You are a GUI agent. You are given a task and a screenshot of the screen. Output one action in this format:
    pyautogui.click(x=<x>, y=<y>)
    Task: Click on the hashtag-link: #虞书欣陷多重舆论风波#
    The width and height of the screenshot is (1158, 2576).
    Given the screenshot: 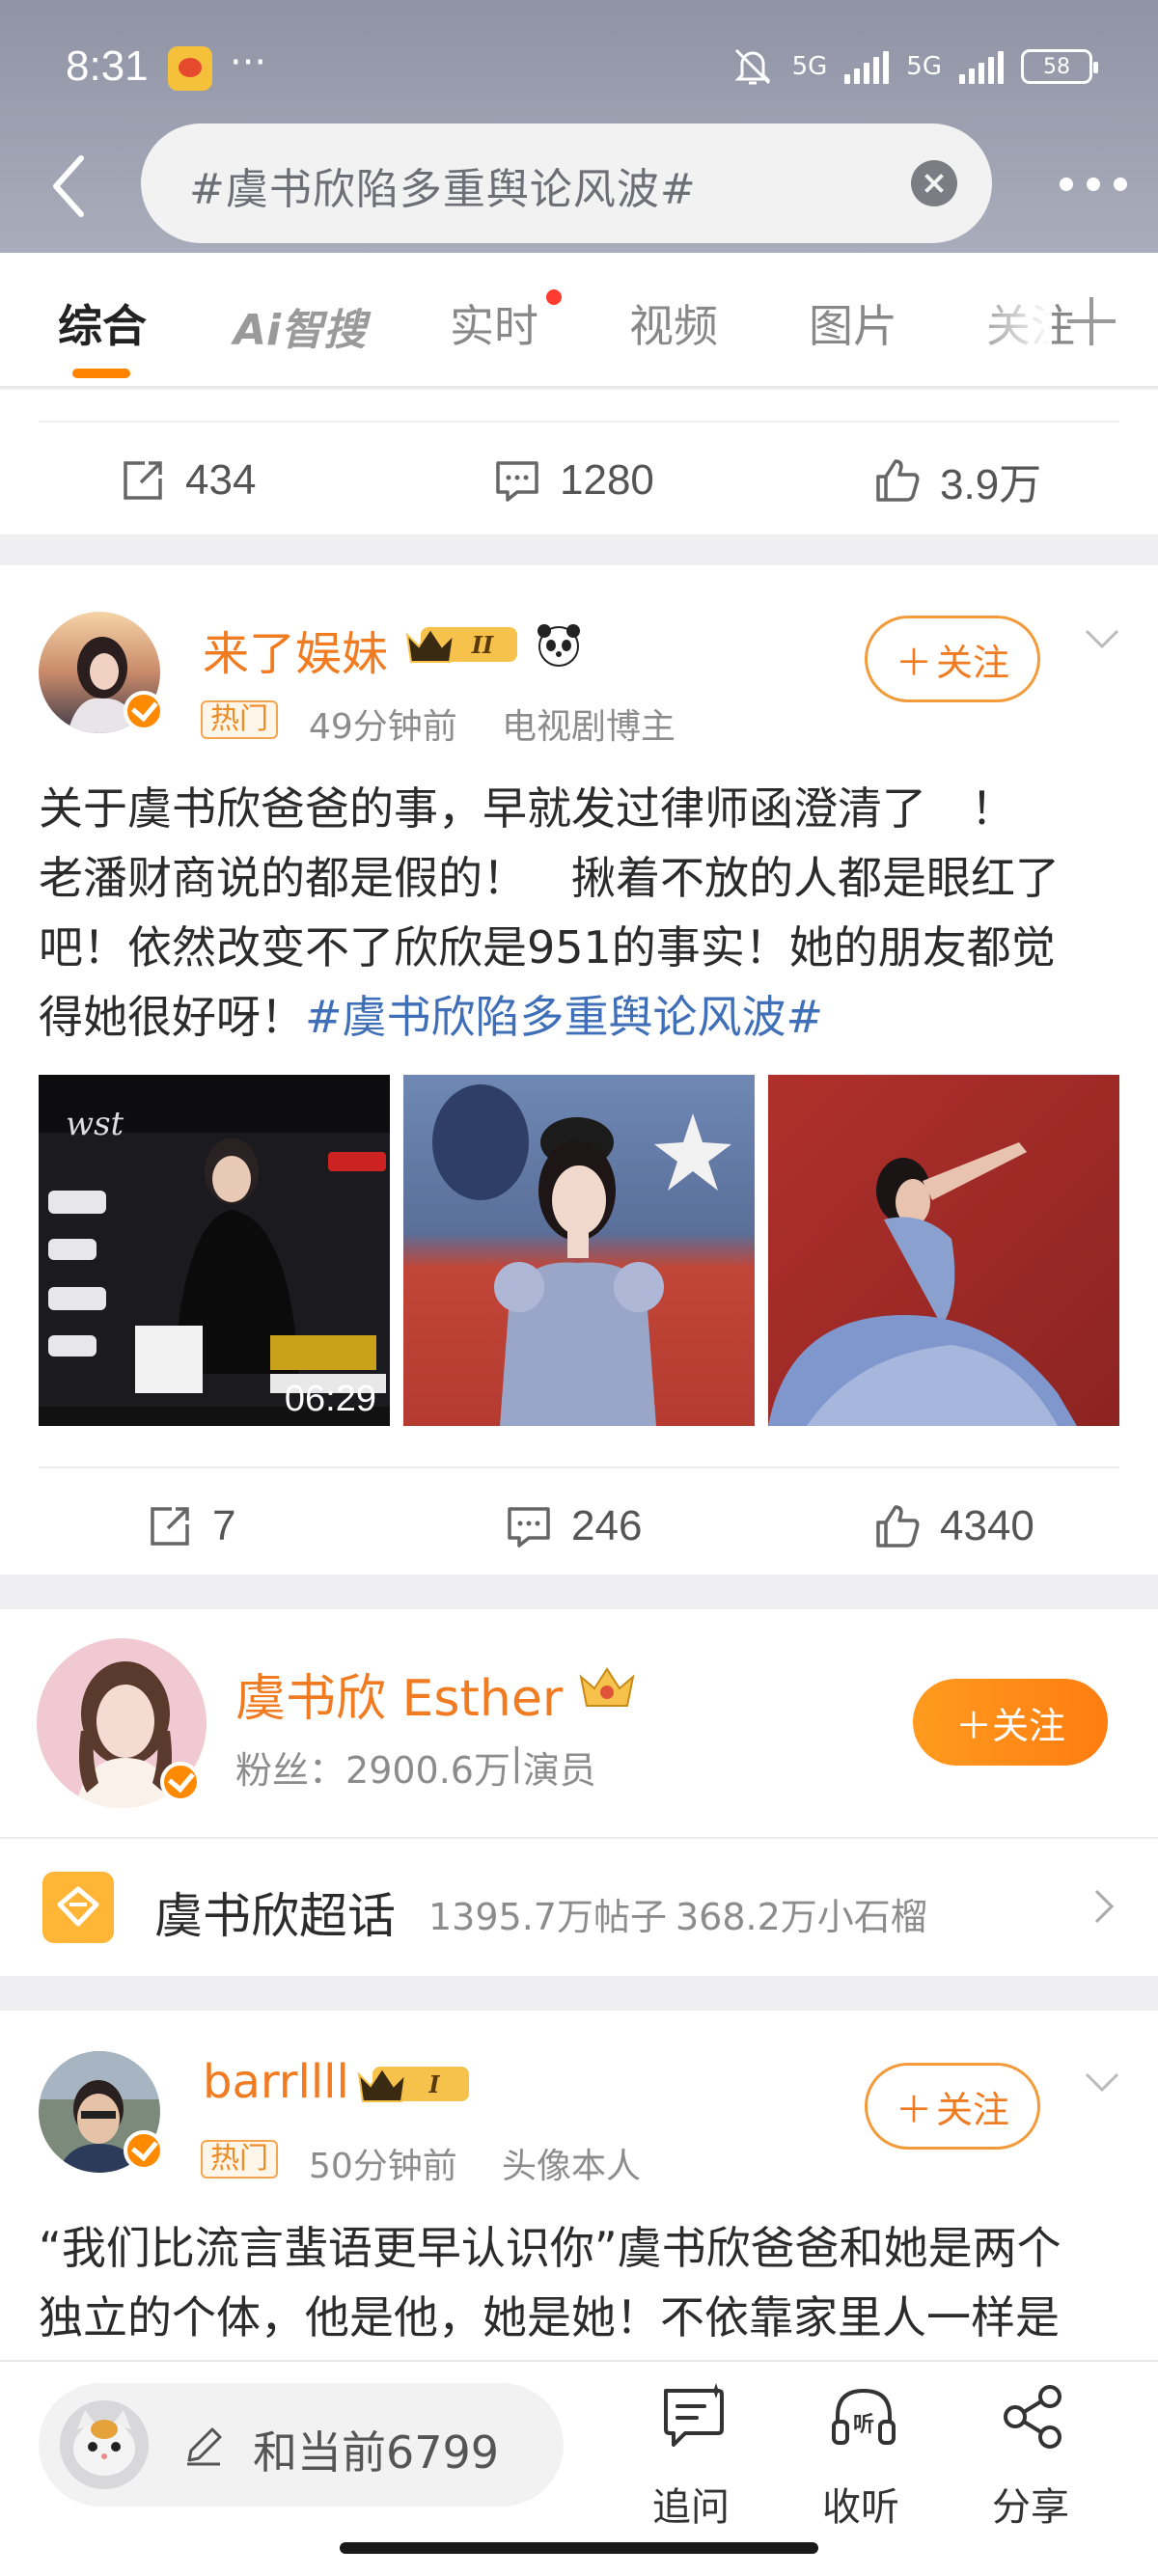 What is the action you would take?
    pyautogui.click(x=564, y=1017)
    